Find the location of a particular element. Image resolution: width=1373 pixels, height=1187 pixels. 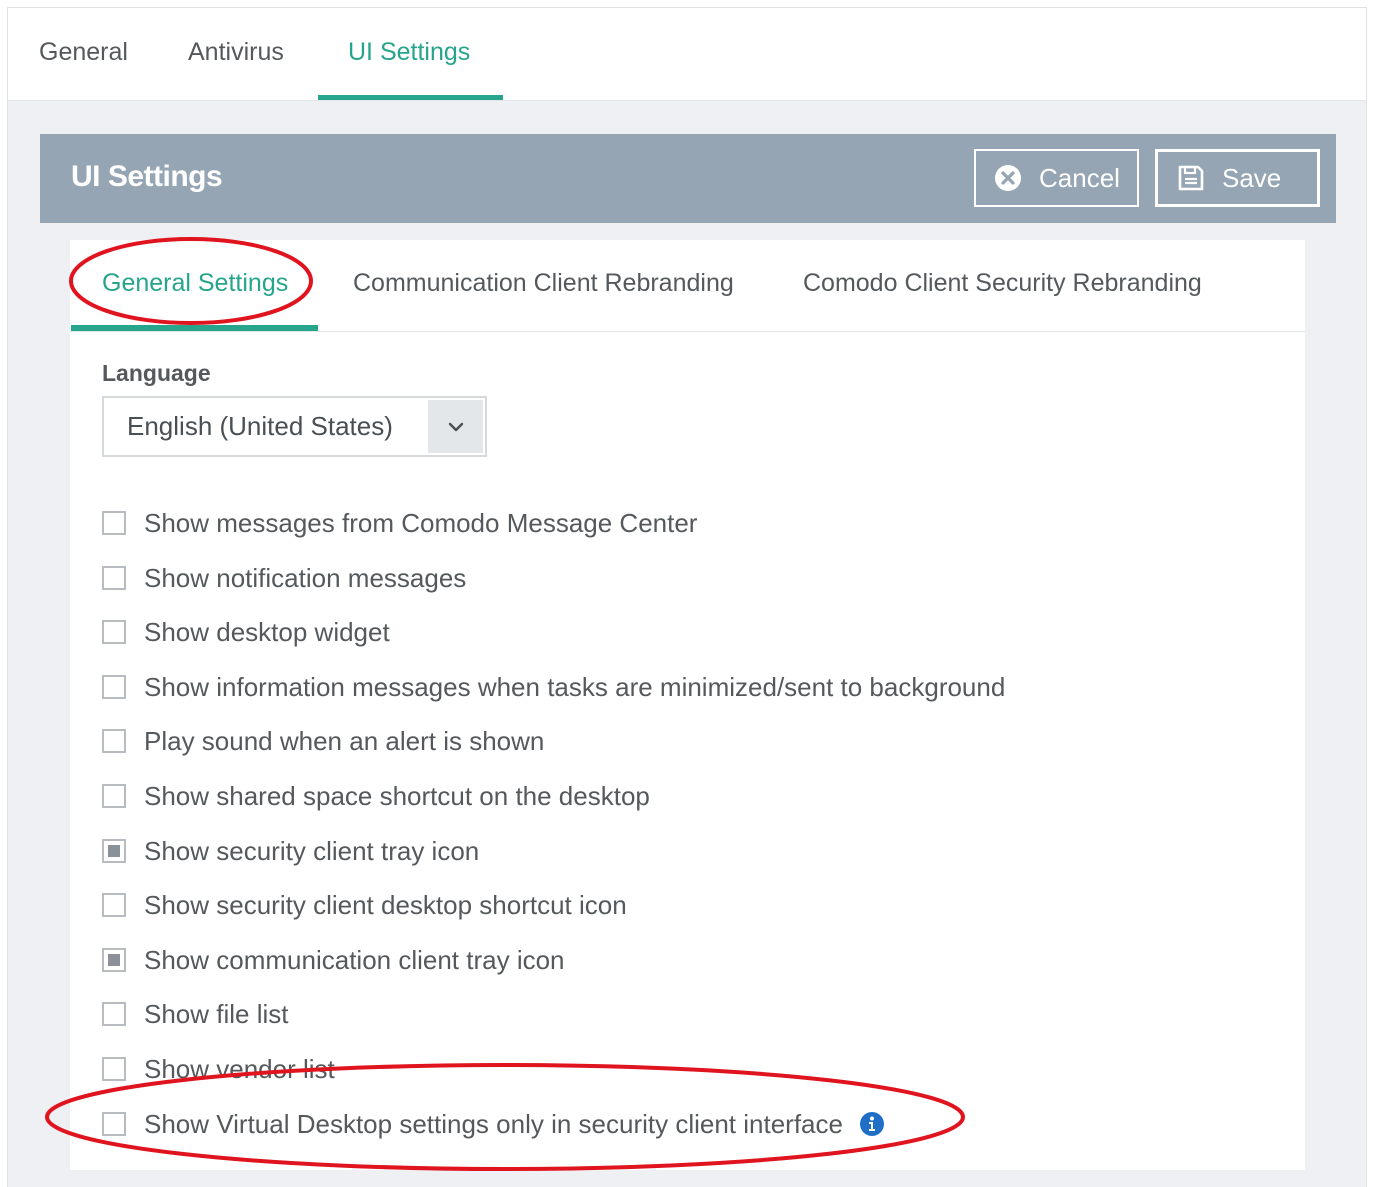

tab-ui-settings: UI Settings is located at coordinates (409, 52).